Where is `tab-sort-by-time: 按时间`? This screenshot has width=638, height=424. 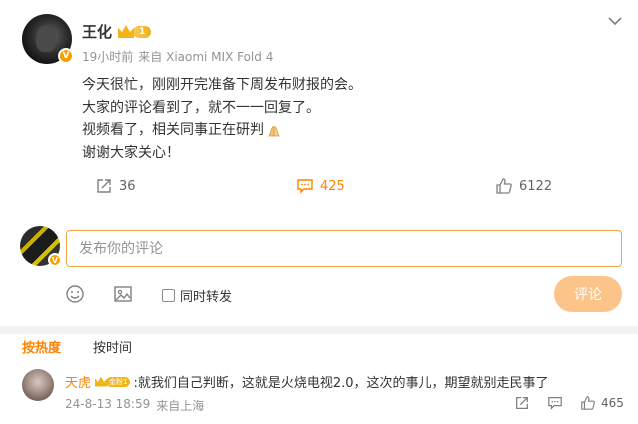
tab-sort-by-time: 按时间 is located at coordinates (112, 346).